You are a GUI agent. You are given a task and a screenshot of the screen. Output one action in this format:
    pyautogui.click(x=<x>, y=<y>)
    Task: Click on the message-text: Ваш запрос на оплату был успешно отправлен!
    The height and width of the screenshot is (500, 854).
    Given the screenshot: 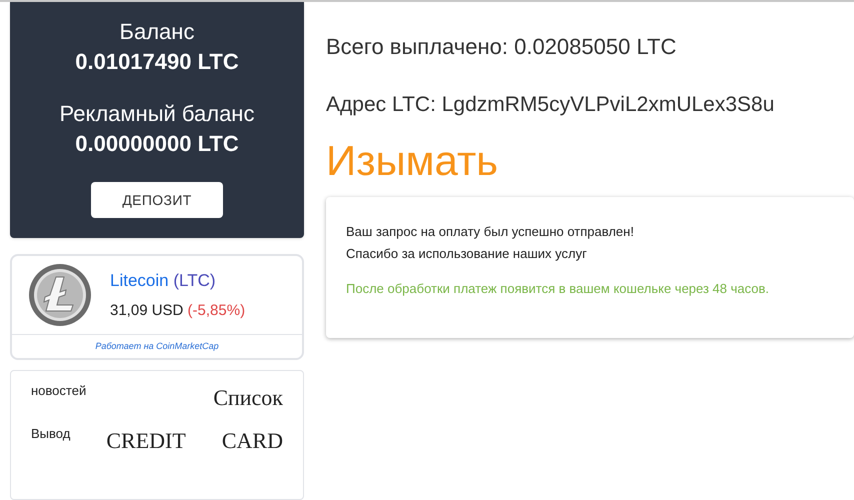 What is the action you would take?
    pyautogui.click(x=490, y=231)
    